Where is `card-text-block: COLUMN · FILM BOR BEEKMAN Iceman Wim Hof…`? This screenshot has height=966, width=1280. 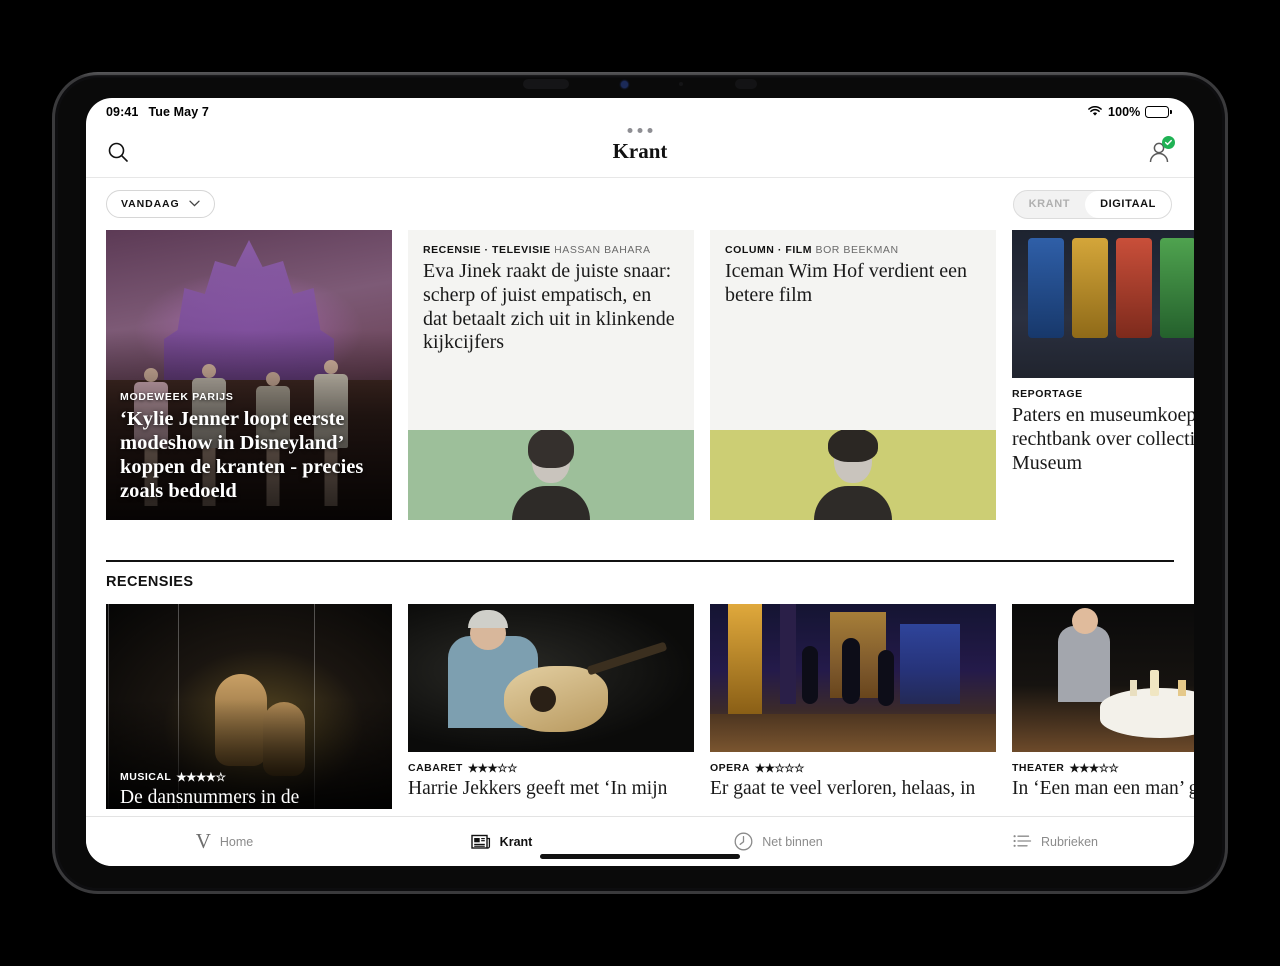
card-text-block: COLUMN · FILM BOR BEEKMAN Iceman Wim Hof… is located at coordinates (853, 330).